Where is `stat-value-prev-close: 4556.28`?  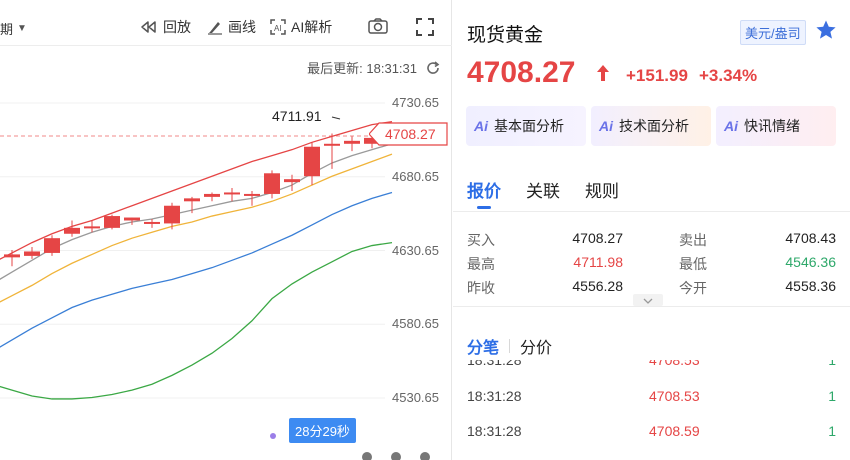
stat-value-prev-close: 4556.28 is located at coordinates (597, 286).